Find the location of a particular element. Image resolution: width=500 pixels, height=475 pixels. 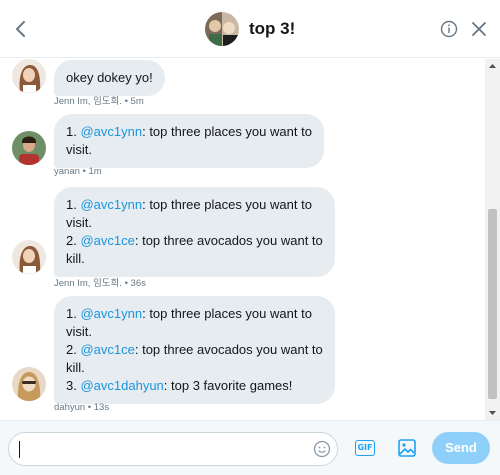

message-line: 3. @avc1dahyun: top 3 favorite games! is located at coordinates (194, 386).